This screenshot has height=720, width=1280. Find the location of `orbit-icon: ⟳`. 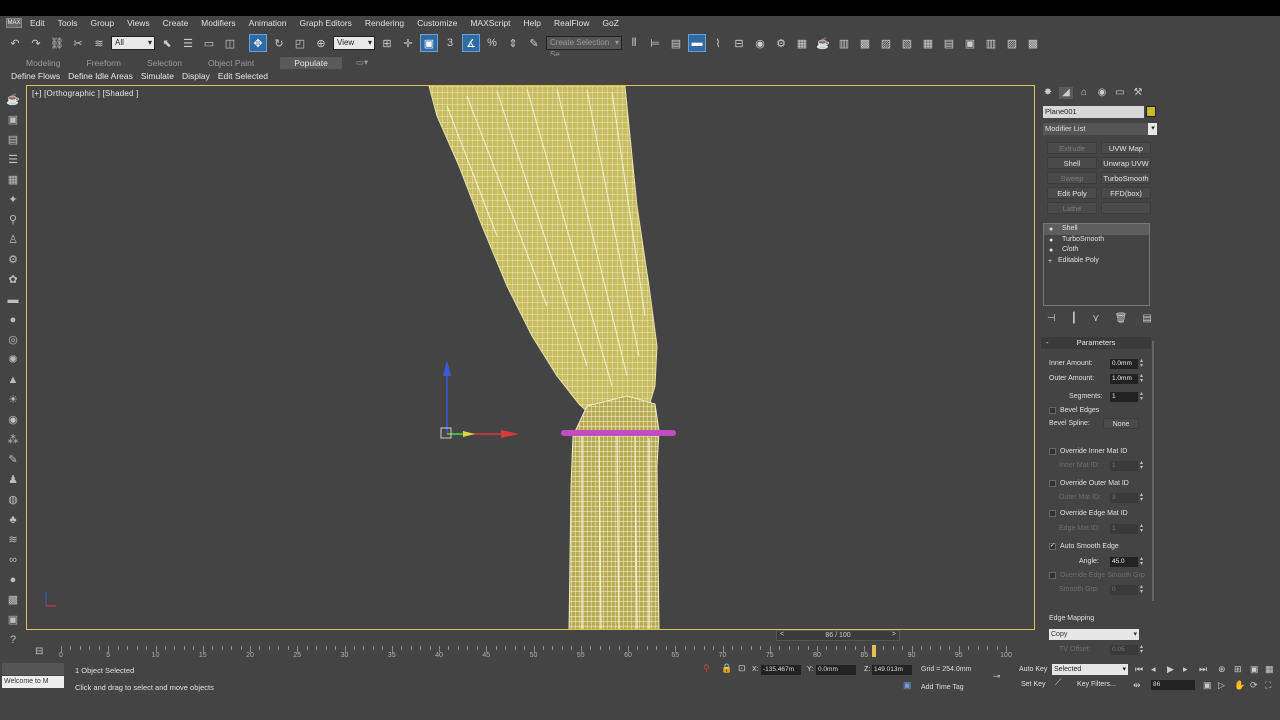

orbit-icon: ⟳ is located at coordinates (1254, 685).